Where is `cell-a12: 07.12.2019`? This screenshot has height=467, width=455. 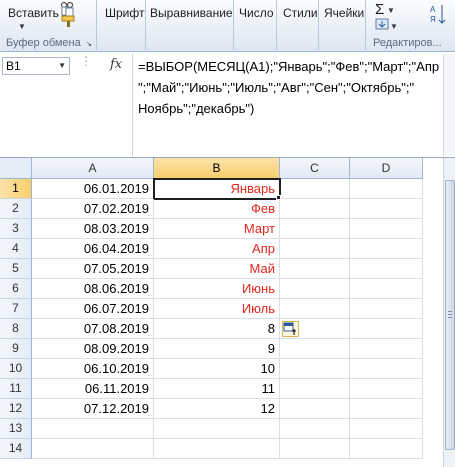 cell-a12: 07.12.2019 is located at coordinates (93, 409).